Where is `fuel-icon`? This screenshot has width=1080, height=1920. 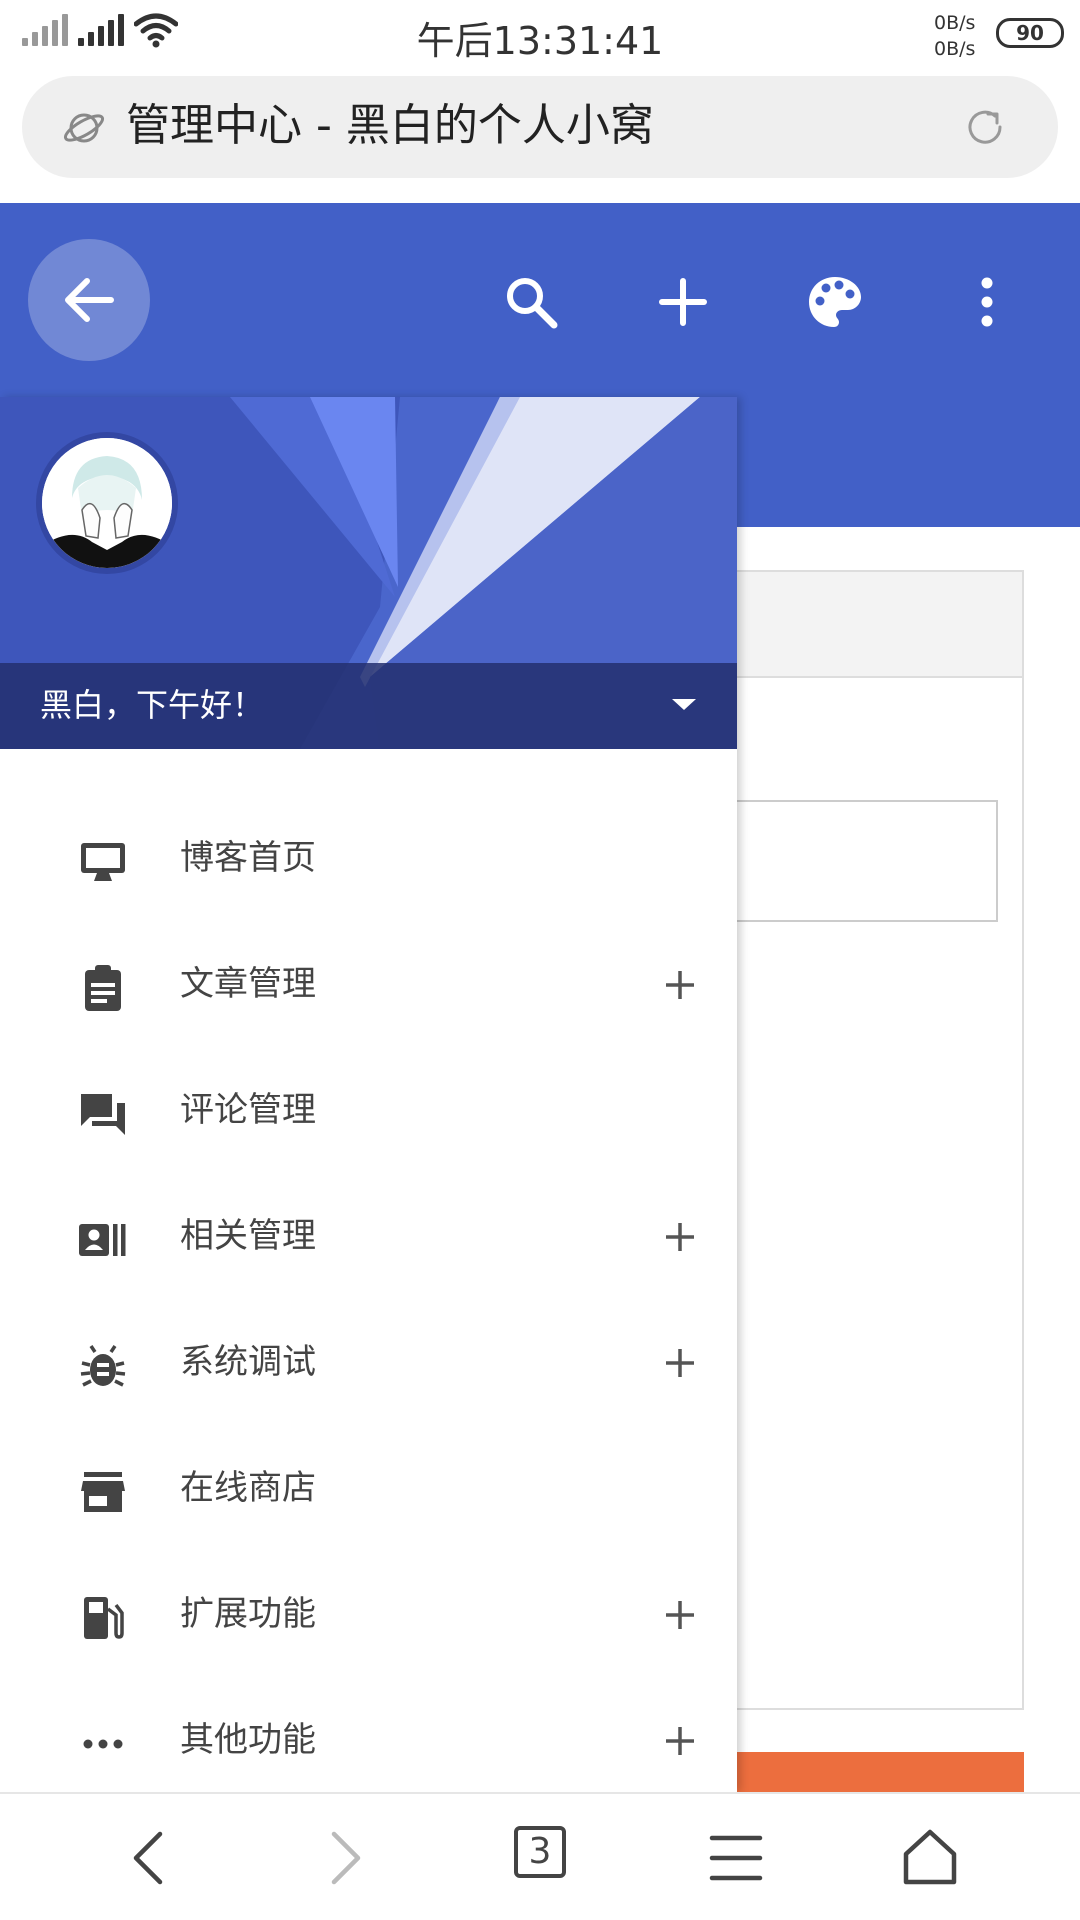
fuel-icon is located at coordinates (104, 1618).